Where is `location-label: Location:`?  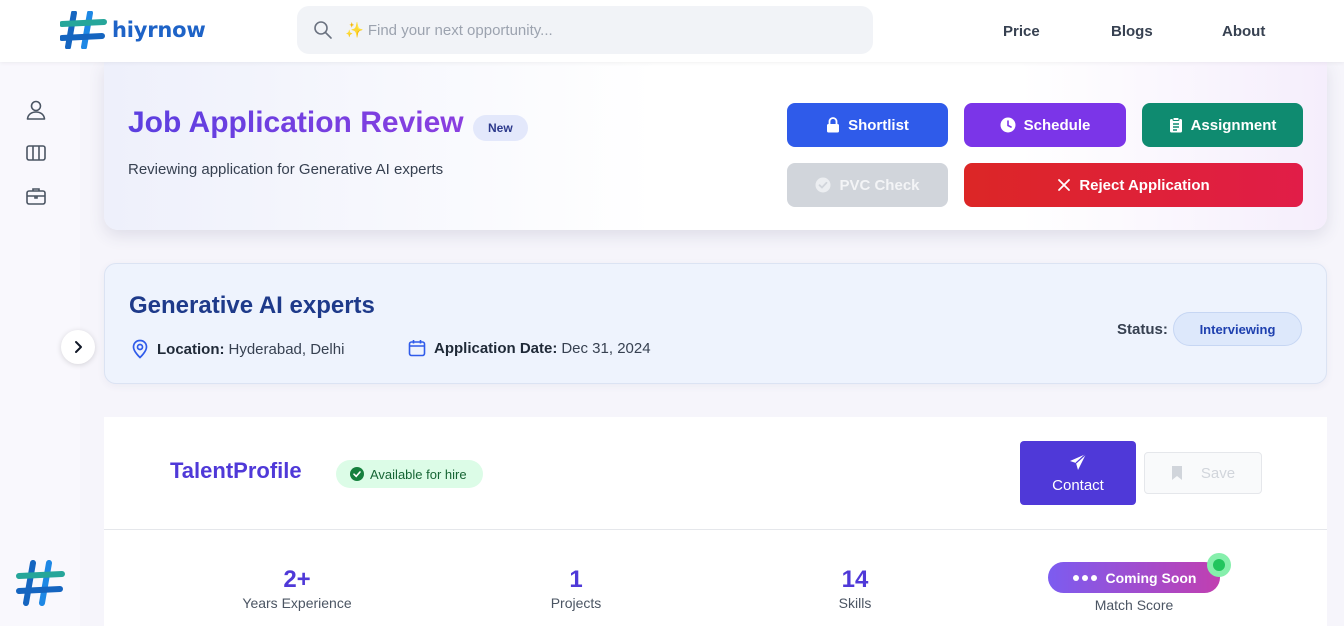
location-label: Location: is located at coordinates (191, 349).